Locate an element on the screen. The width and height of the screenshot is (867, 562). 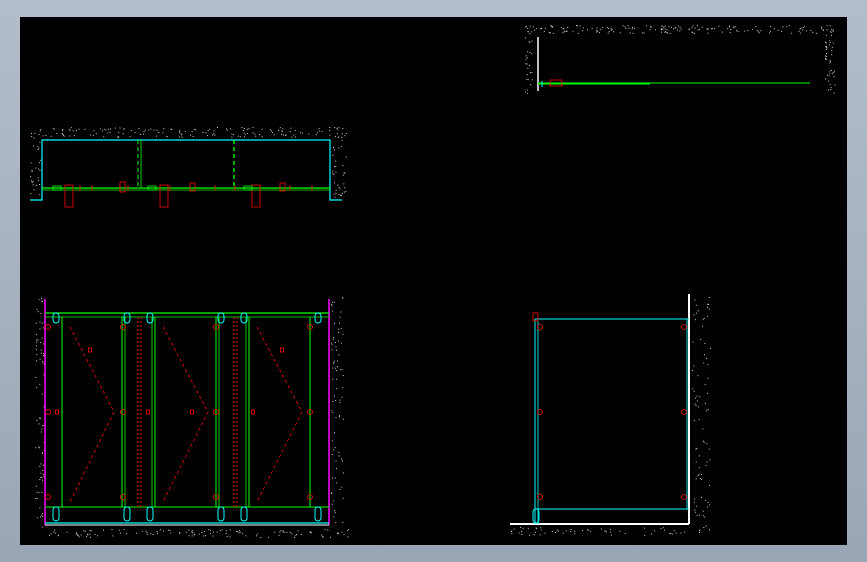
top-detail-view is located at coordinates (673, 64).